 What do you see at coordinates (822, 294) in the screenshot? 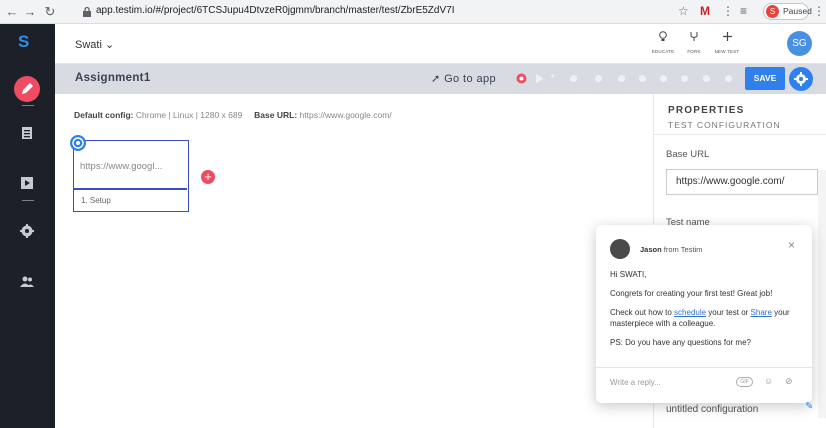
I see `panel-scroll-edge` at bounding box center [822, 294].